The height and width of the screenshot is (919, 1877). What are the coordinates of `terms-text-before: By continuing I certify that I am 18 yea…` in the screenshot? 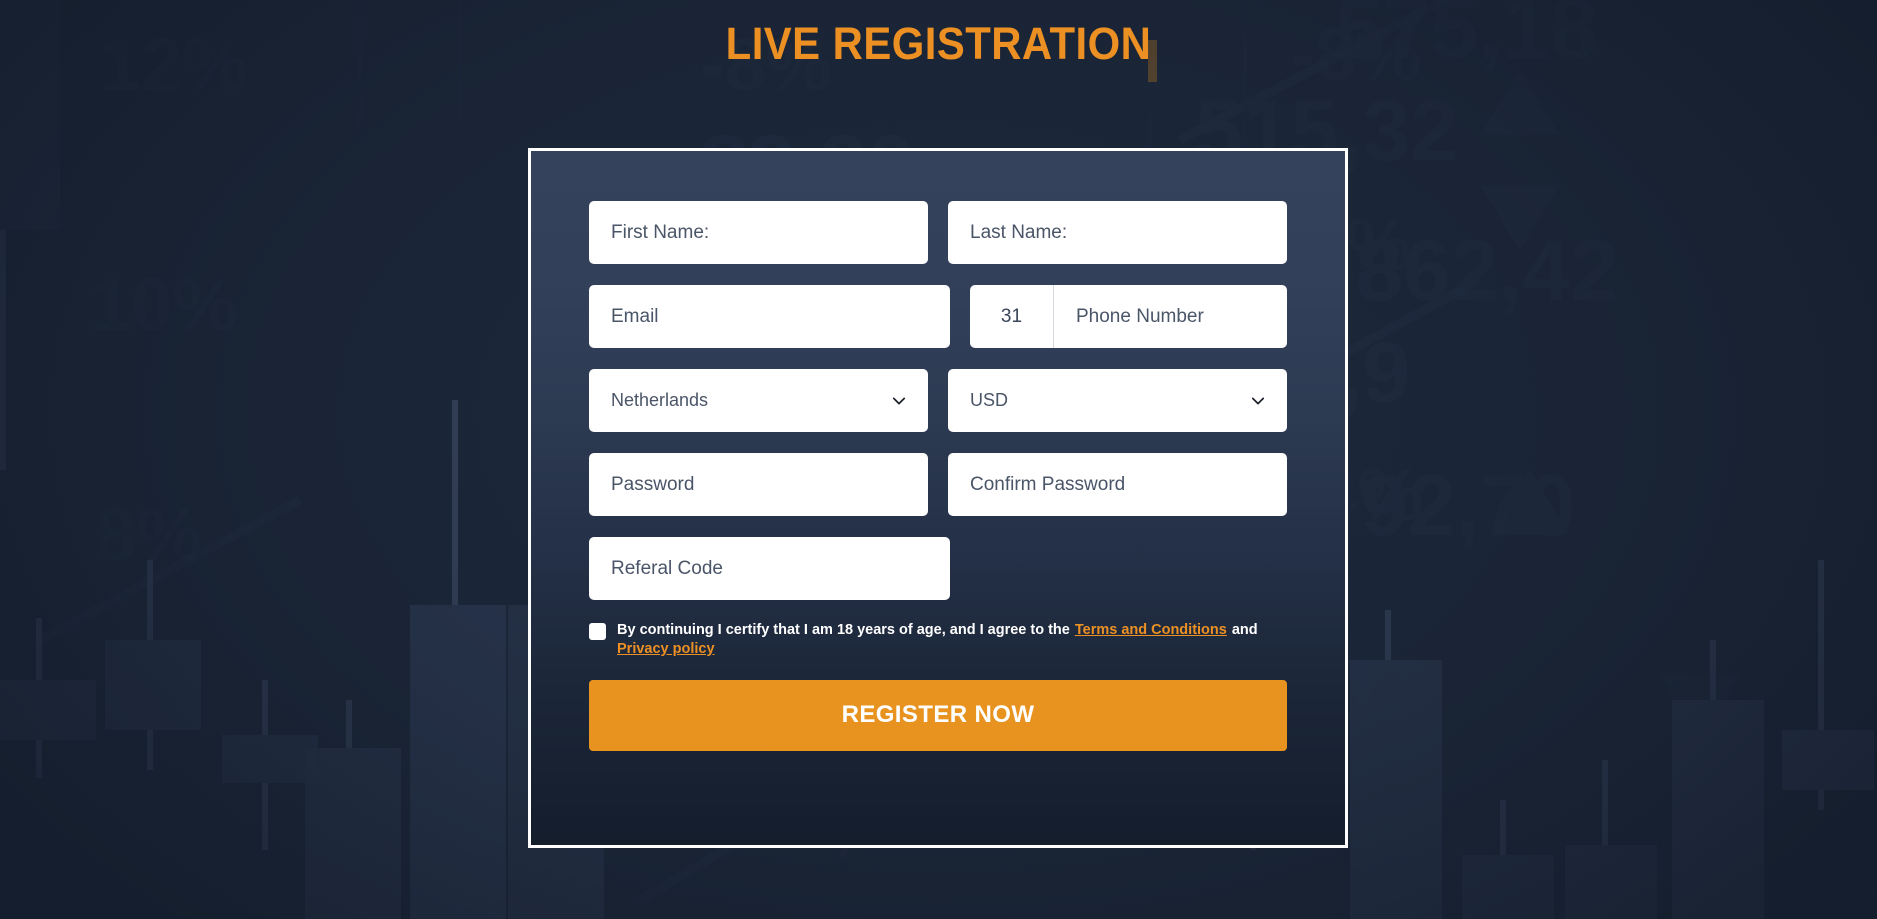 It's located at (843, 630).